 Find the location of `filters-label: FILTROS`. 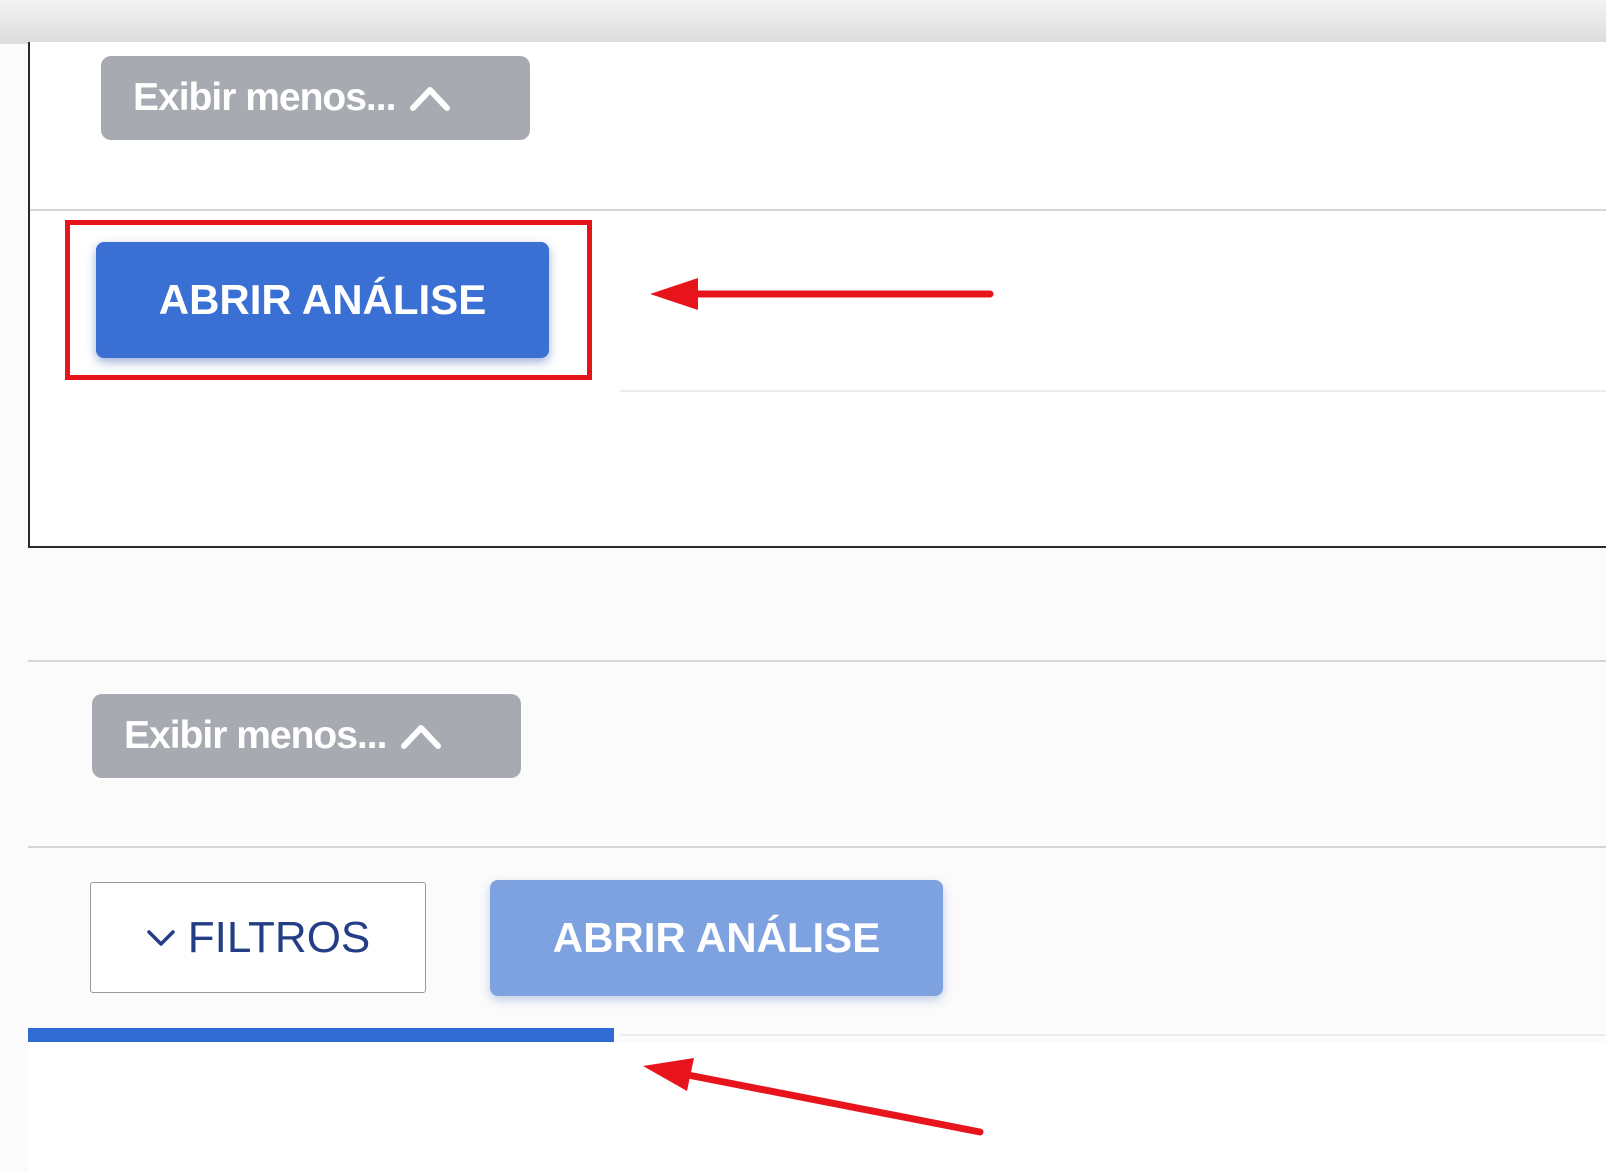

filters-label: FILTROS is located at coordinates (279, 937).